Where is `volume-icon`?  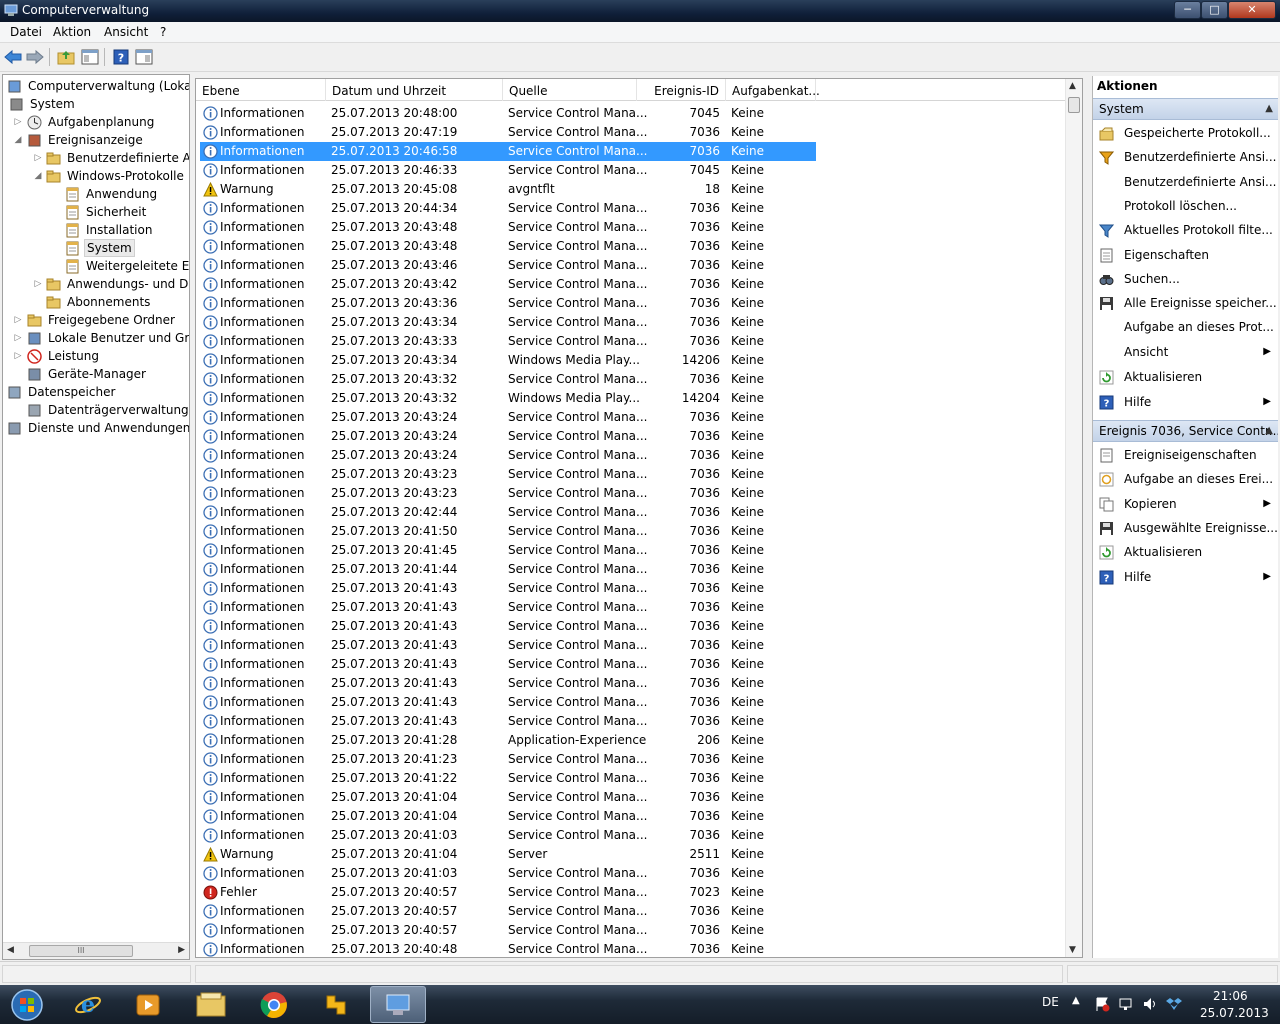 volume-icon is located at coordinates (1150, 1004).